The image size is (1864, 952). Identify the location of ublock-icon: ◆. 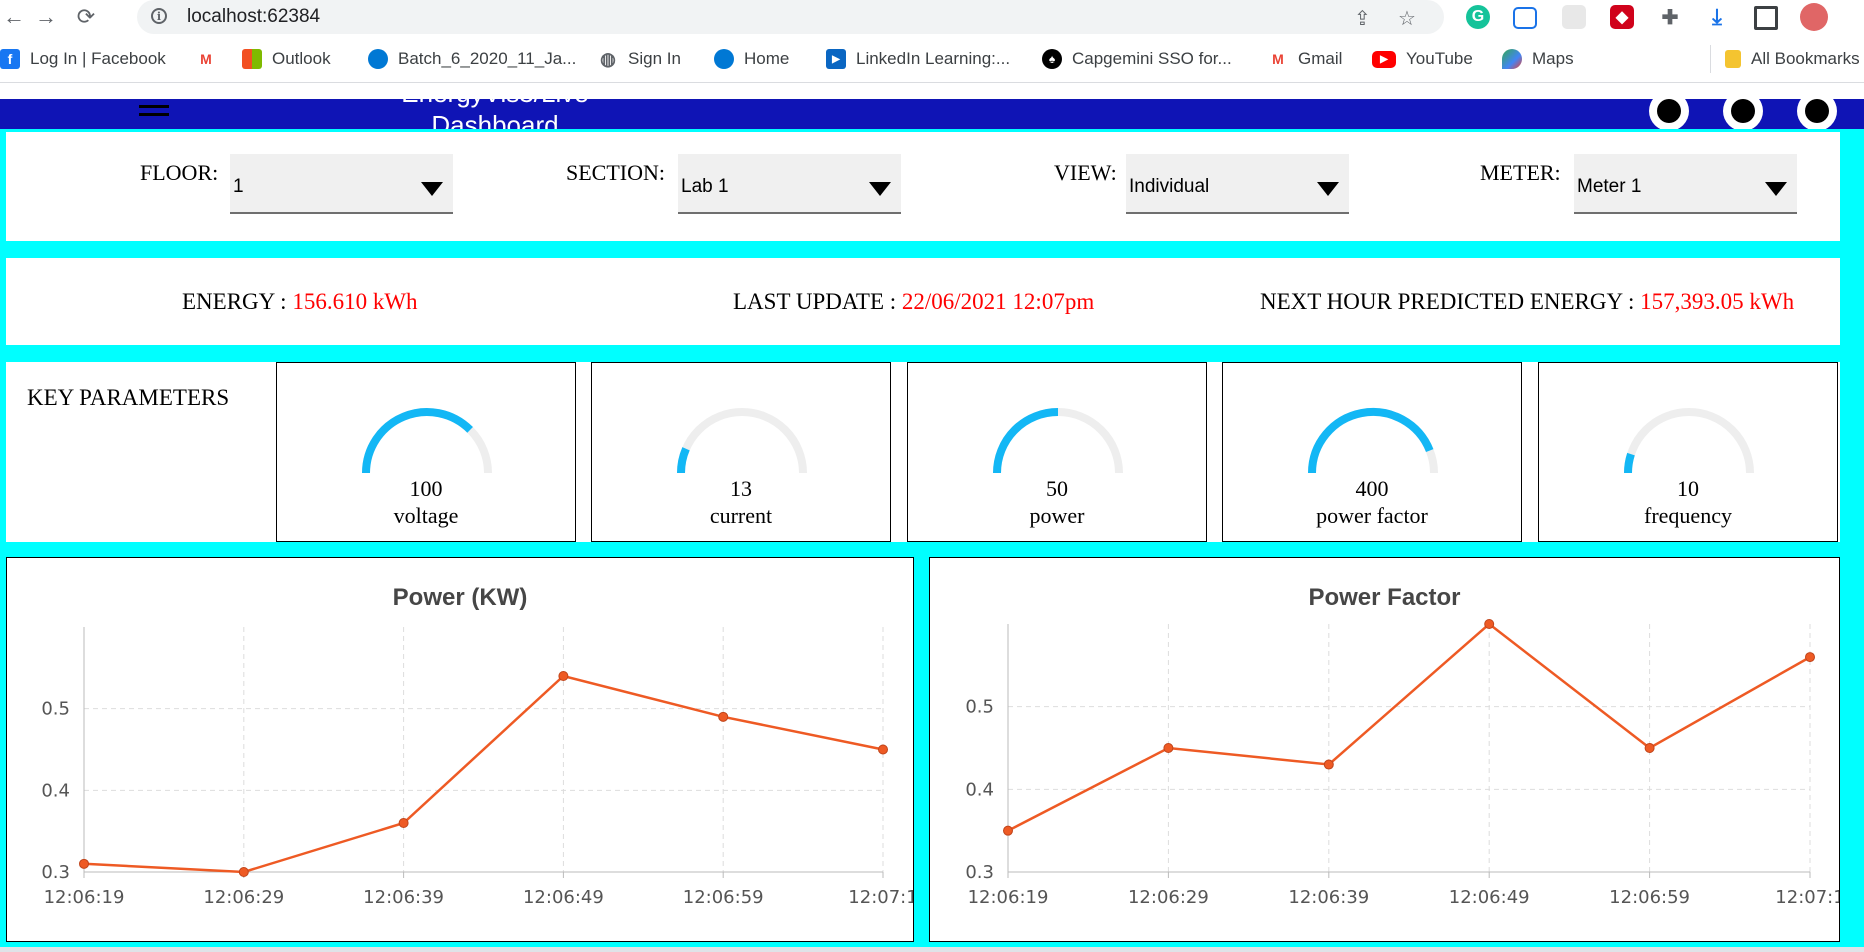
(1622, 17).